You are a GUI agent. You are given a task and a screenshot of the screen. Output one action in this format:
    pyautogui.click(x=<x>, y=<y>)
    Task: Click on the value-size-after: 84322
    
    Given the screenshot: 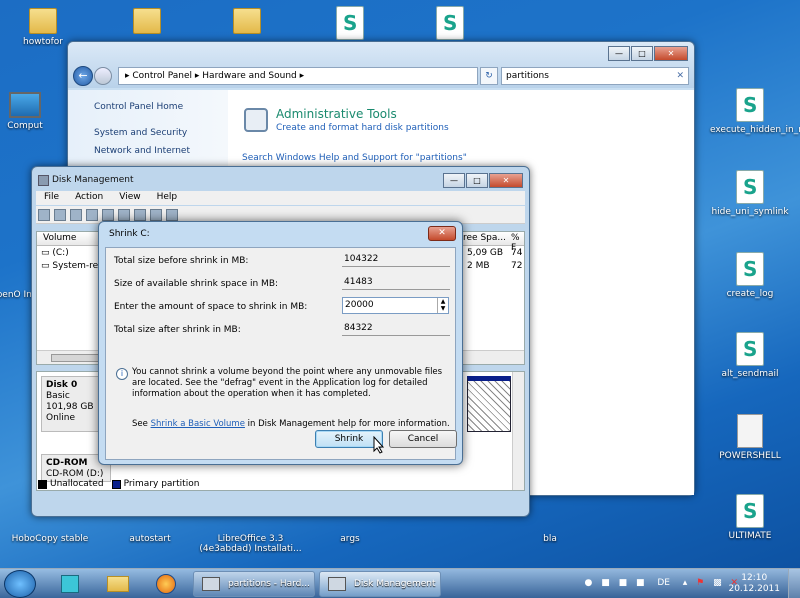 What is the action you would take?
    pyautogui.click(x=396, y=328)
    